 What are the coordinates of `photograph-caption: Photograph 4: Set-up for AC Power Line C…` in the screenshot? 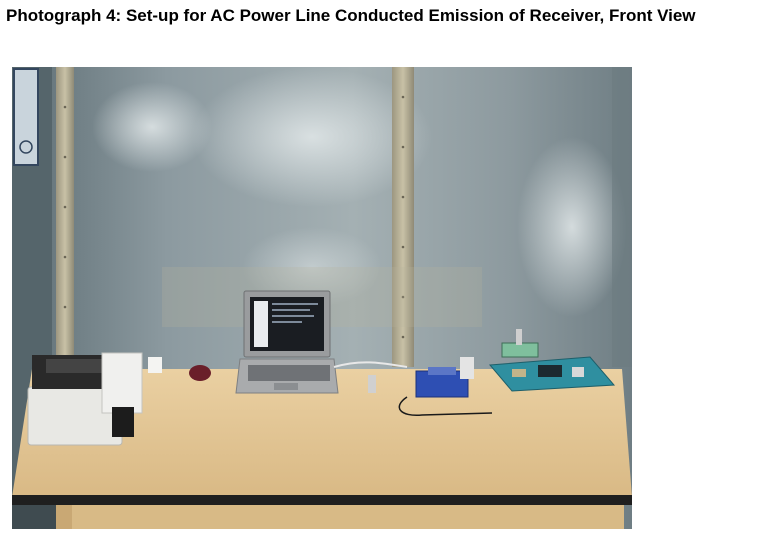 It's located at (351, 15).